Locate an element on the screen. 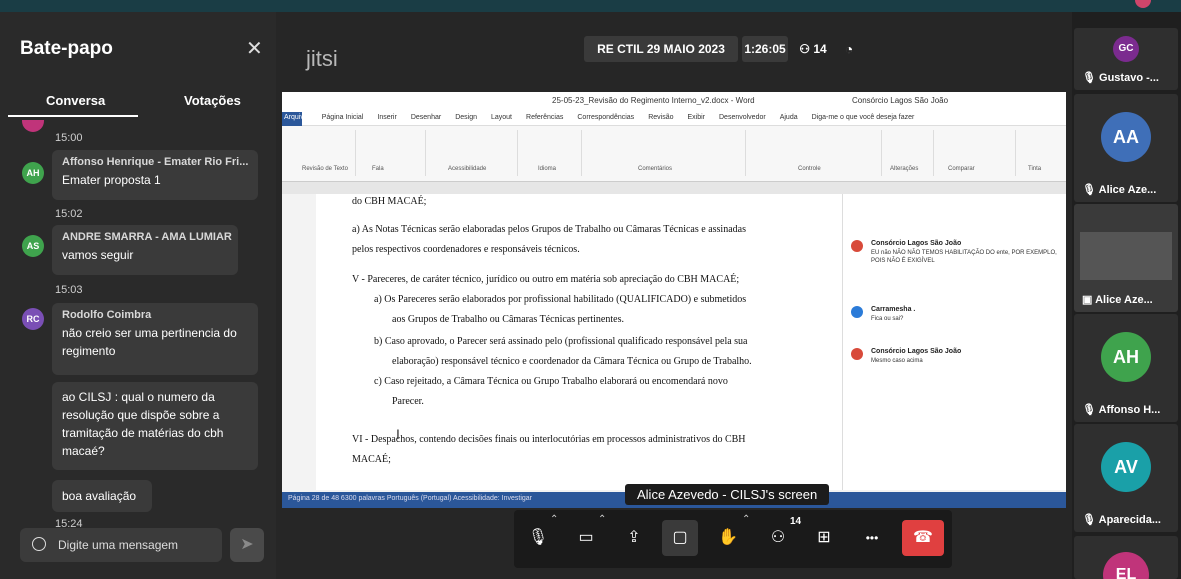  ribbon-tab: Diga-me o que você deseja fazer is located at coordinates (863, 117).